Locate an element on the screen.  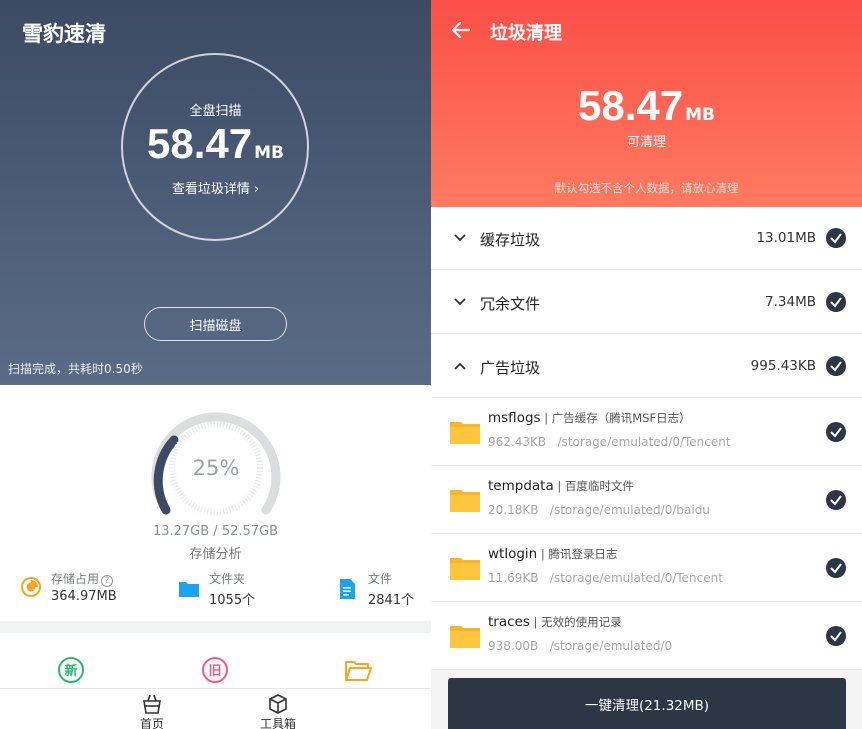
cube-icon is located at coordinates (278, 704).